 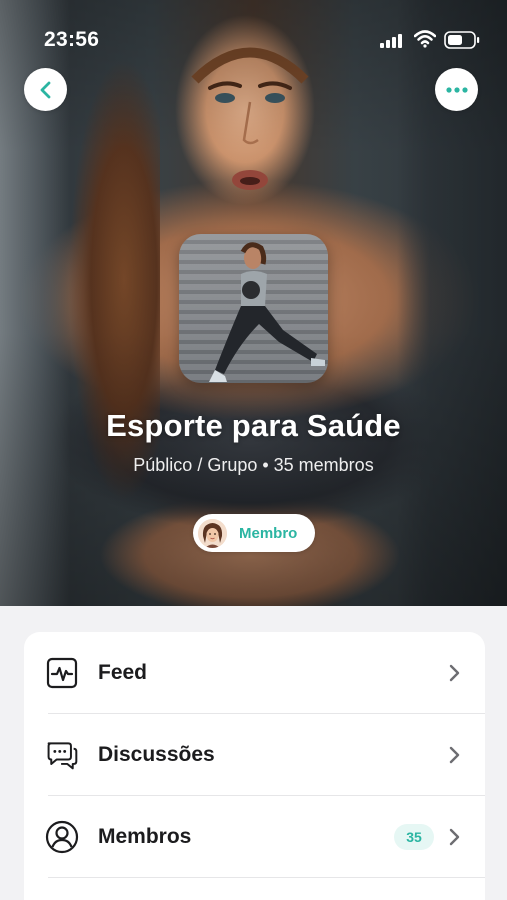 I want to click on back-button, so click(x=45, y=89).